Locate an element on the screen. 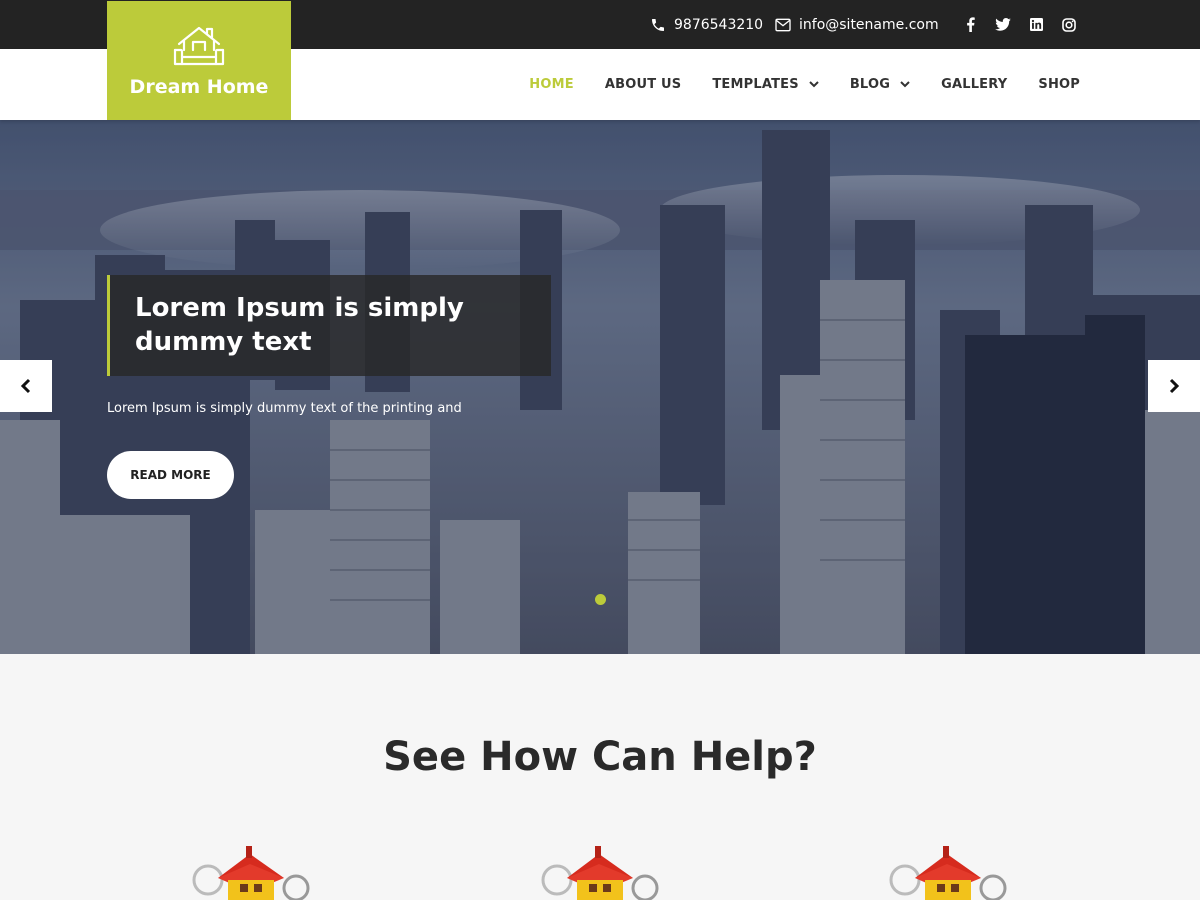 The image size is (1200, 900). house-icon is located at coordinates (199, 45).